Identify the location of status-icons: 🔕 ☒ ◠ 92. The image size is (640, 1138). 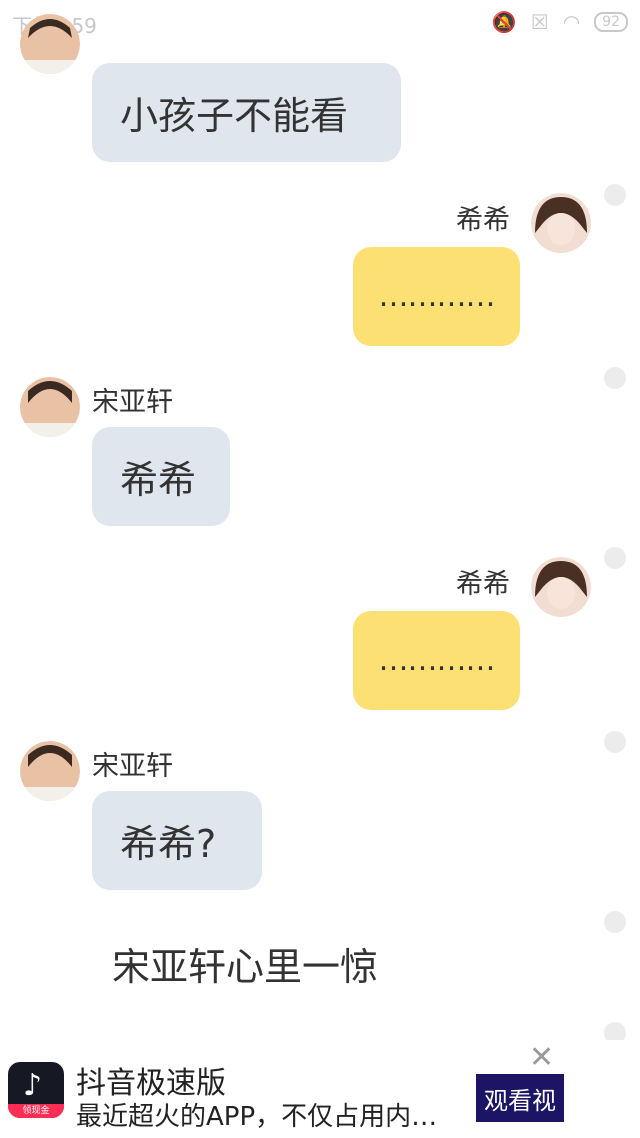
(560, 22).